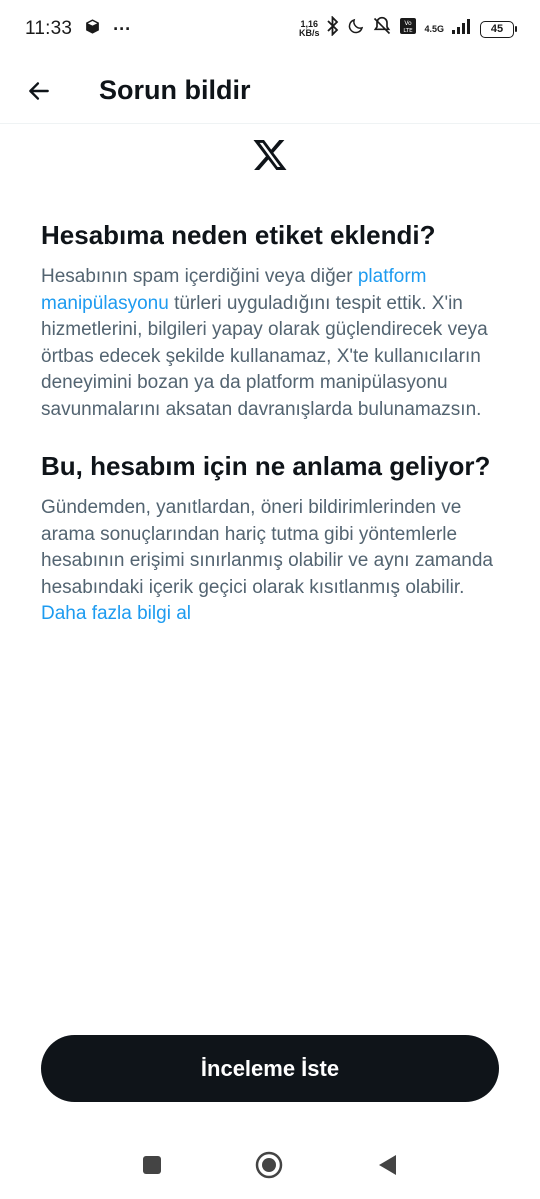  I want to click on x-logo-icon, so click(271, 157).